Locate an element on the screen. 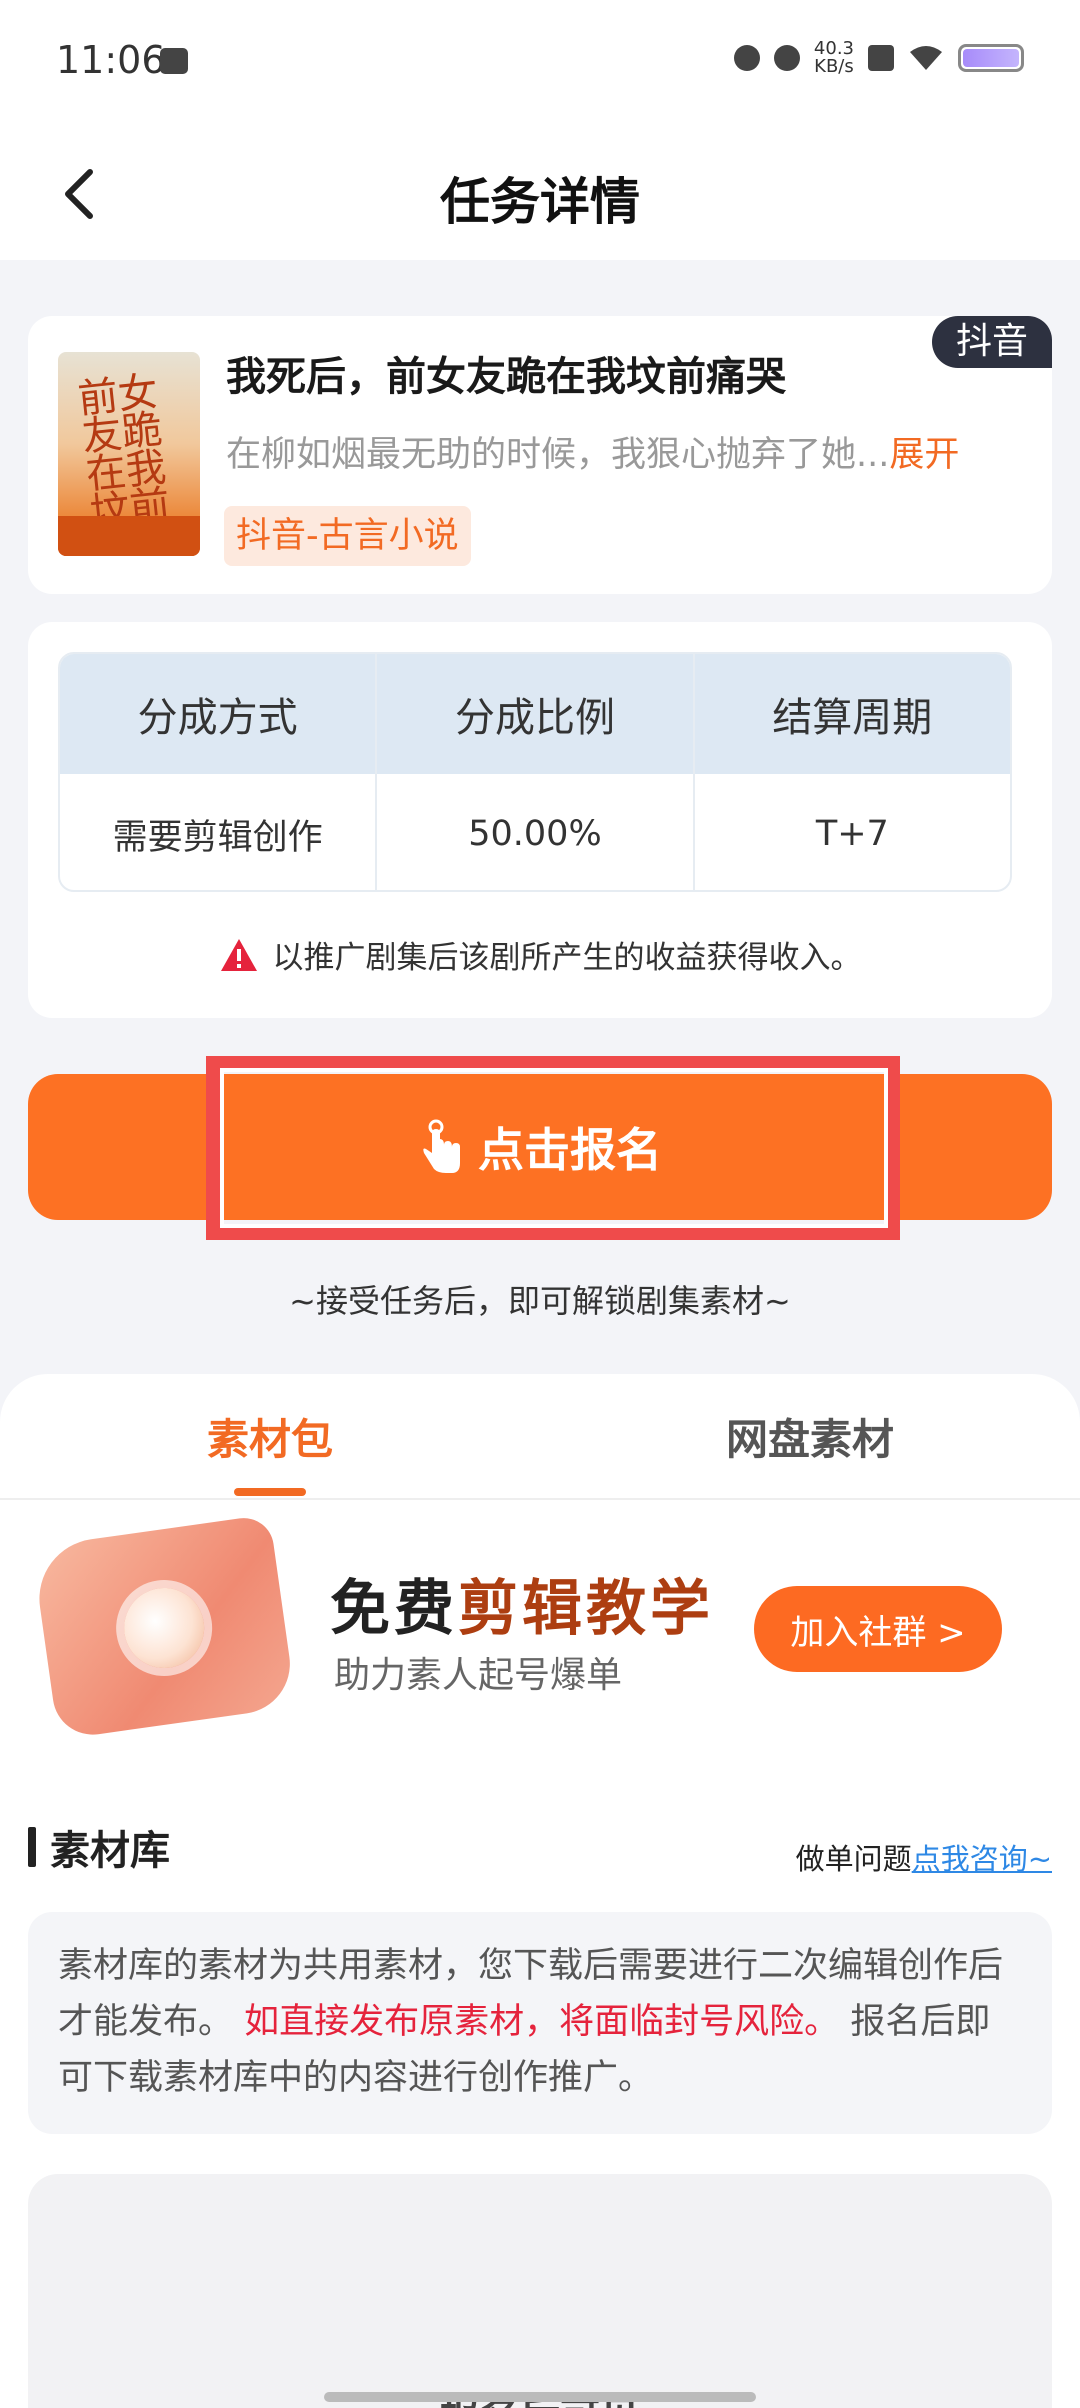 This screenshot has width=1080, height=2408. expand-link: 展开 is located at coordinates (924, 455).